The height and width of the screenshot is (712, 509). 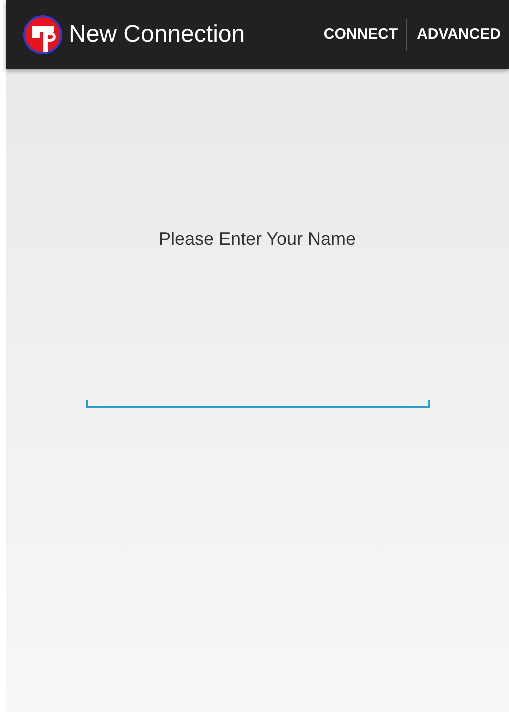 I want to click on action-button: CONNECT, so click(x=360, y=34).